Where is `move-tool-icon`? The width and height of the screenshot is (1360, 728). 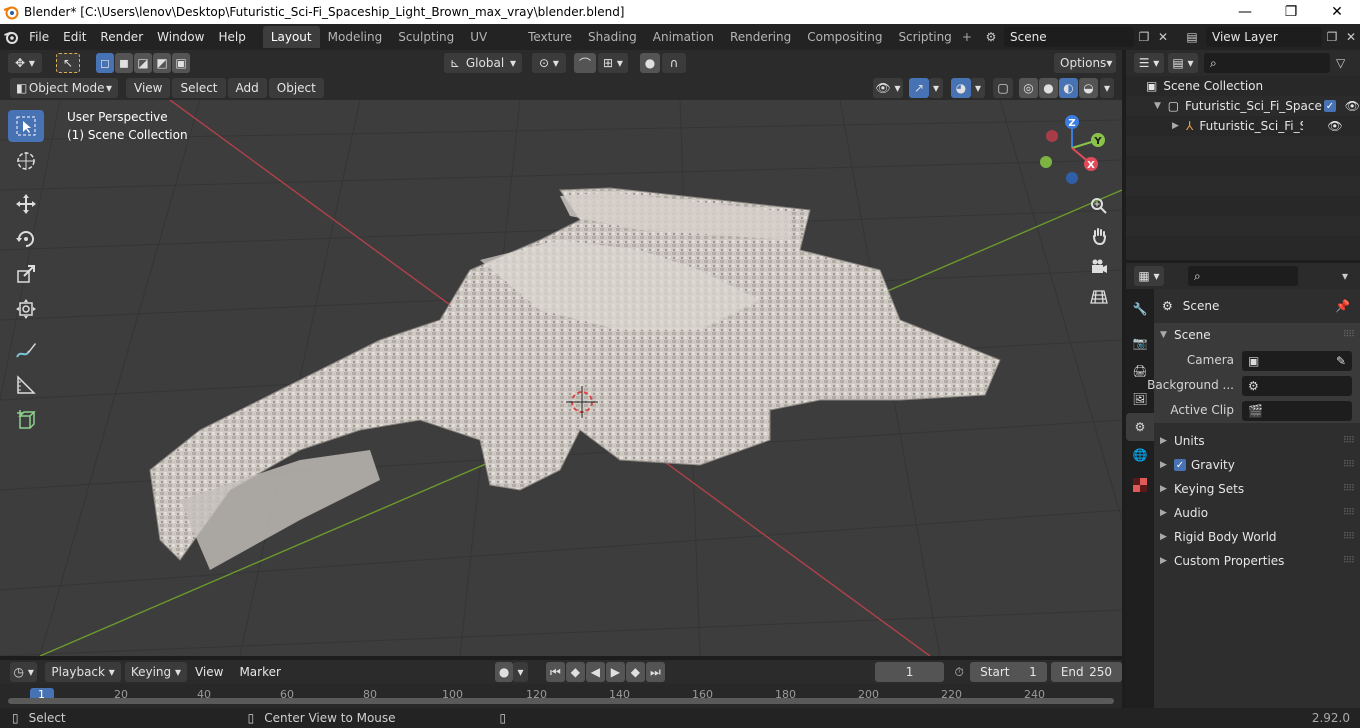
move-tool-icon is located at coordinates (26, 204).